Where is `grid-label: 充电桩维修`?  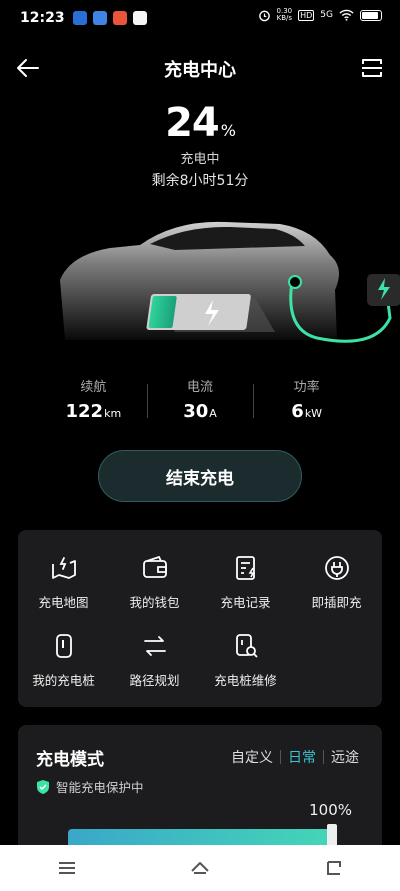
grid-label: 充电桩维修 is located at coordinates (245, 680).